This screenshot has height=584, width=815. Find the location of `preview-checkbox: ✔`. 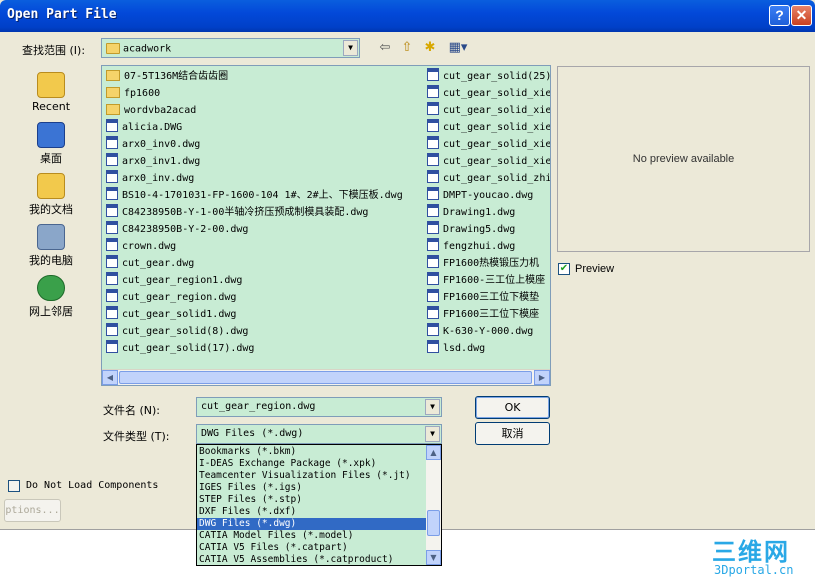

preview-checkbox: ✔ is located at coordinates (564, 269).